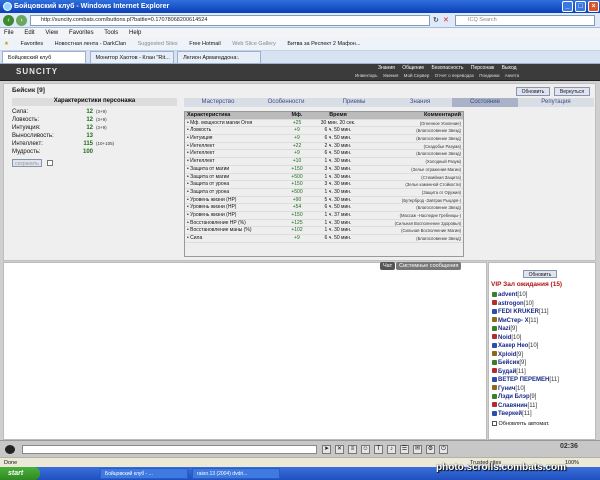 The height and width of the screenshot is (480, 600). I want to click on sub-nav-link: Умения, so click(391, 75).